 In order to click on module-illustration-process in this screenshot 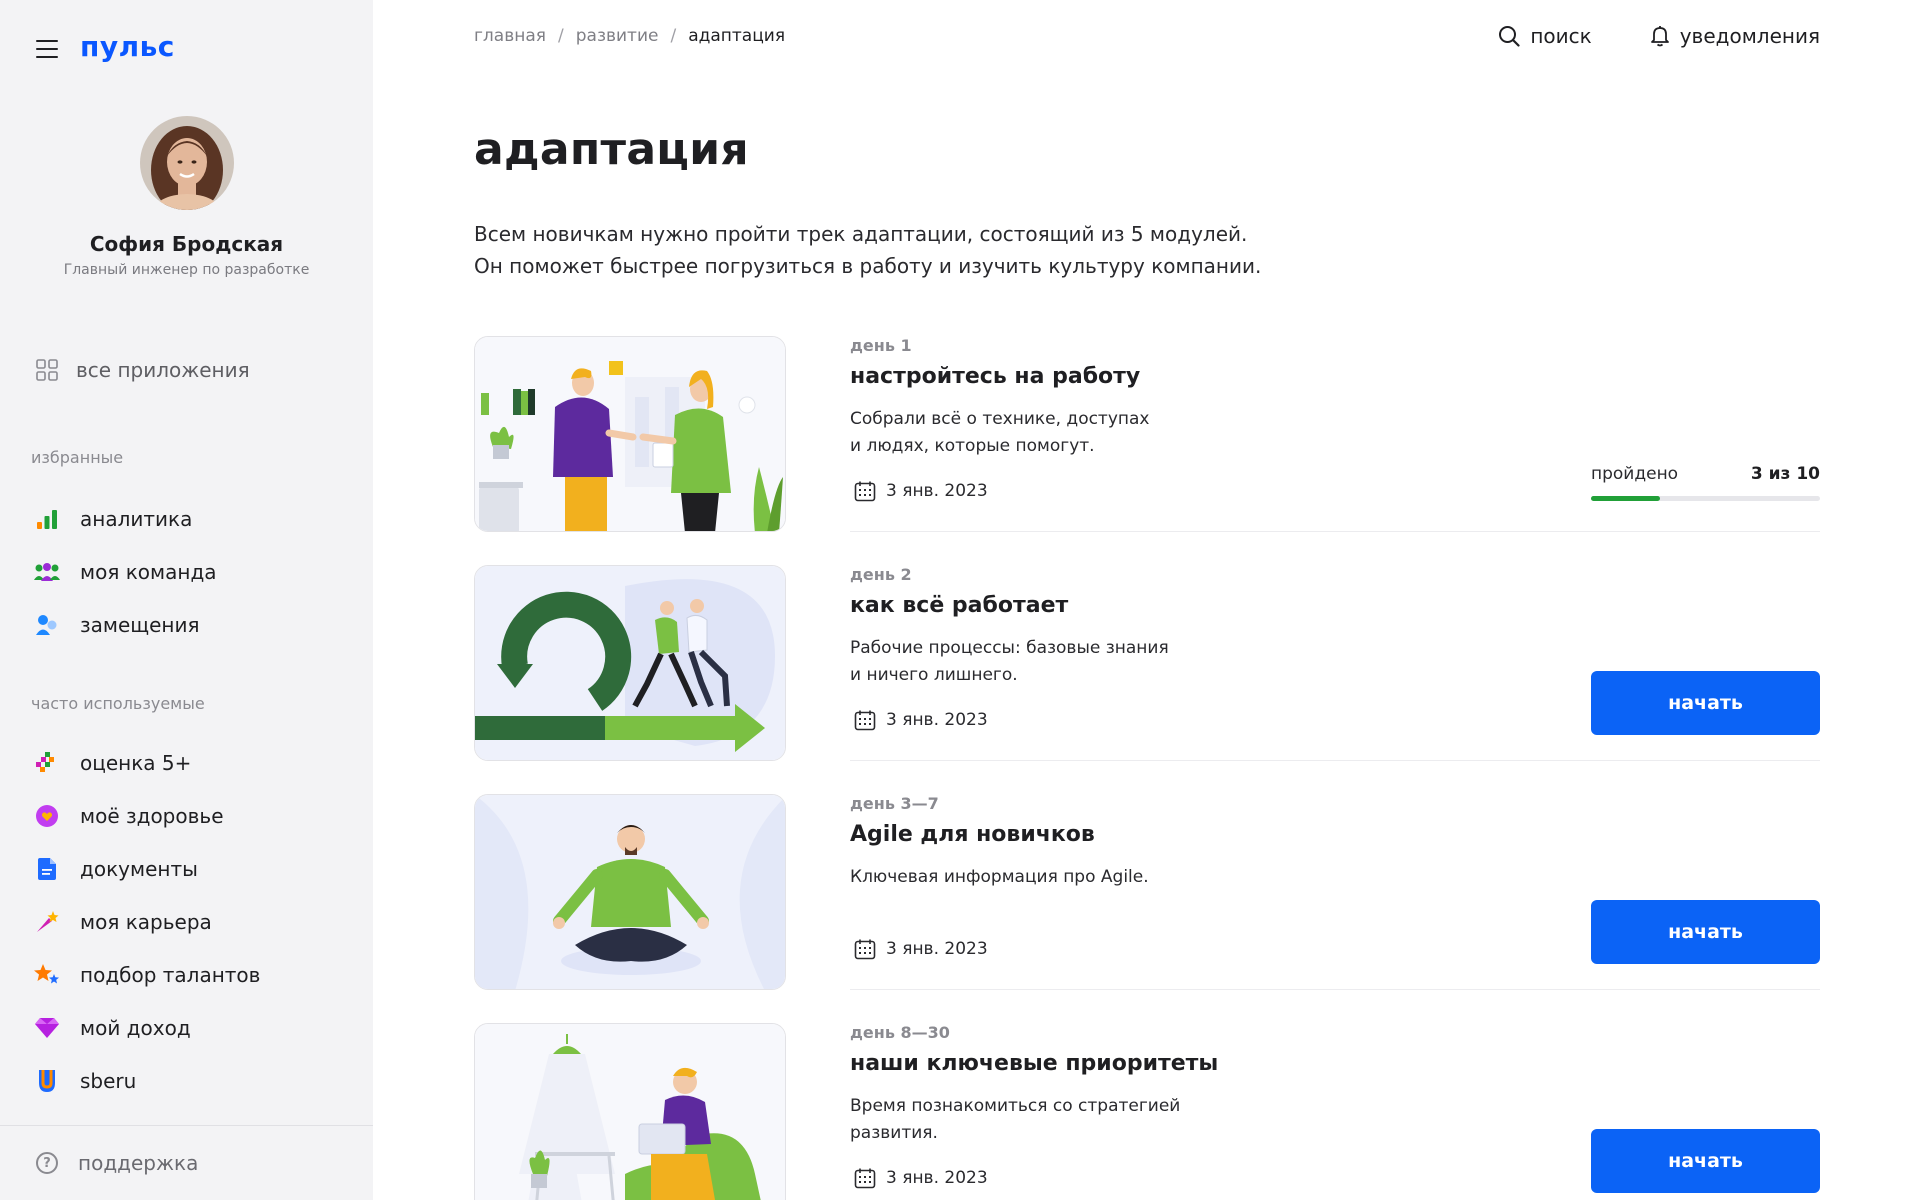, I will do `click(630, 663)`.